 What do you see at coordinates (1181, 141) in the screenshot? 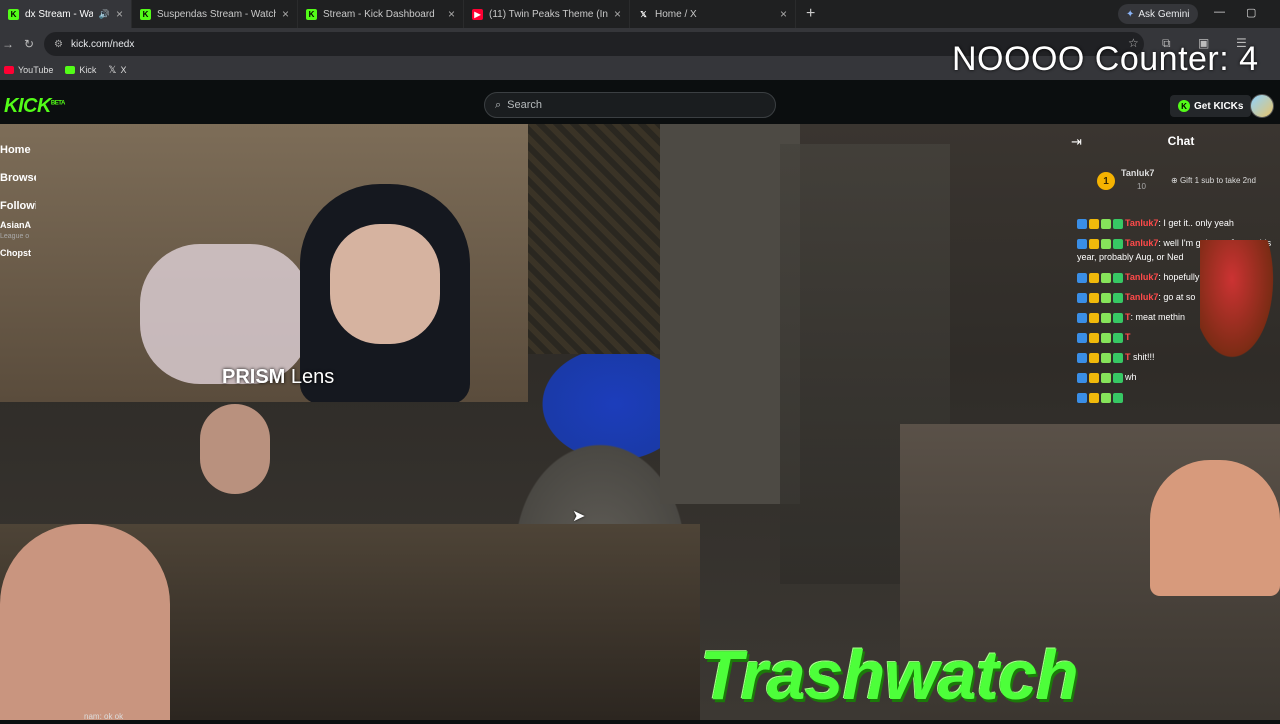
I see `chat-title: Chat` at bounding box center [1181, 141].